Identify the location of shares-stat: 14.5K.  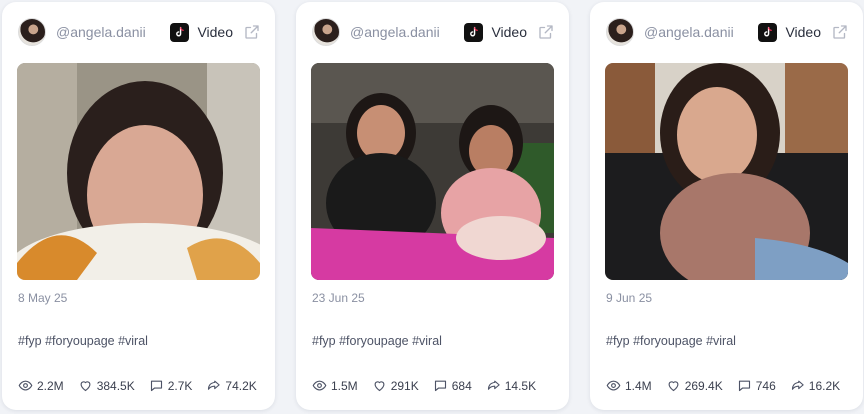
(511, 385).